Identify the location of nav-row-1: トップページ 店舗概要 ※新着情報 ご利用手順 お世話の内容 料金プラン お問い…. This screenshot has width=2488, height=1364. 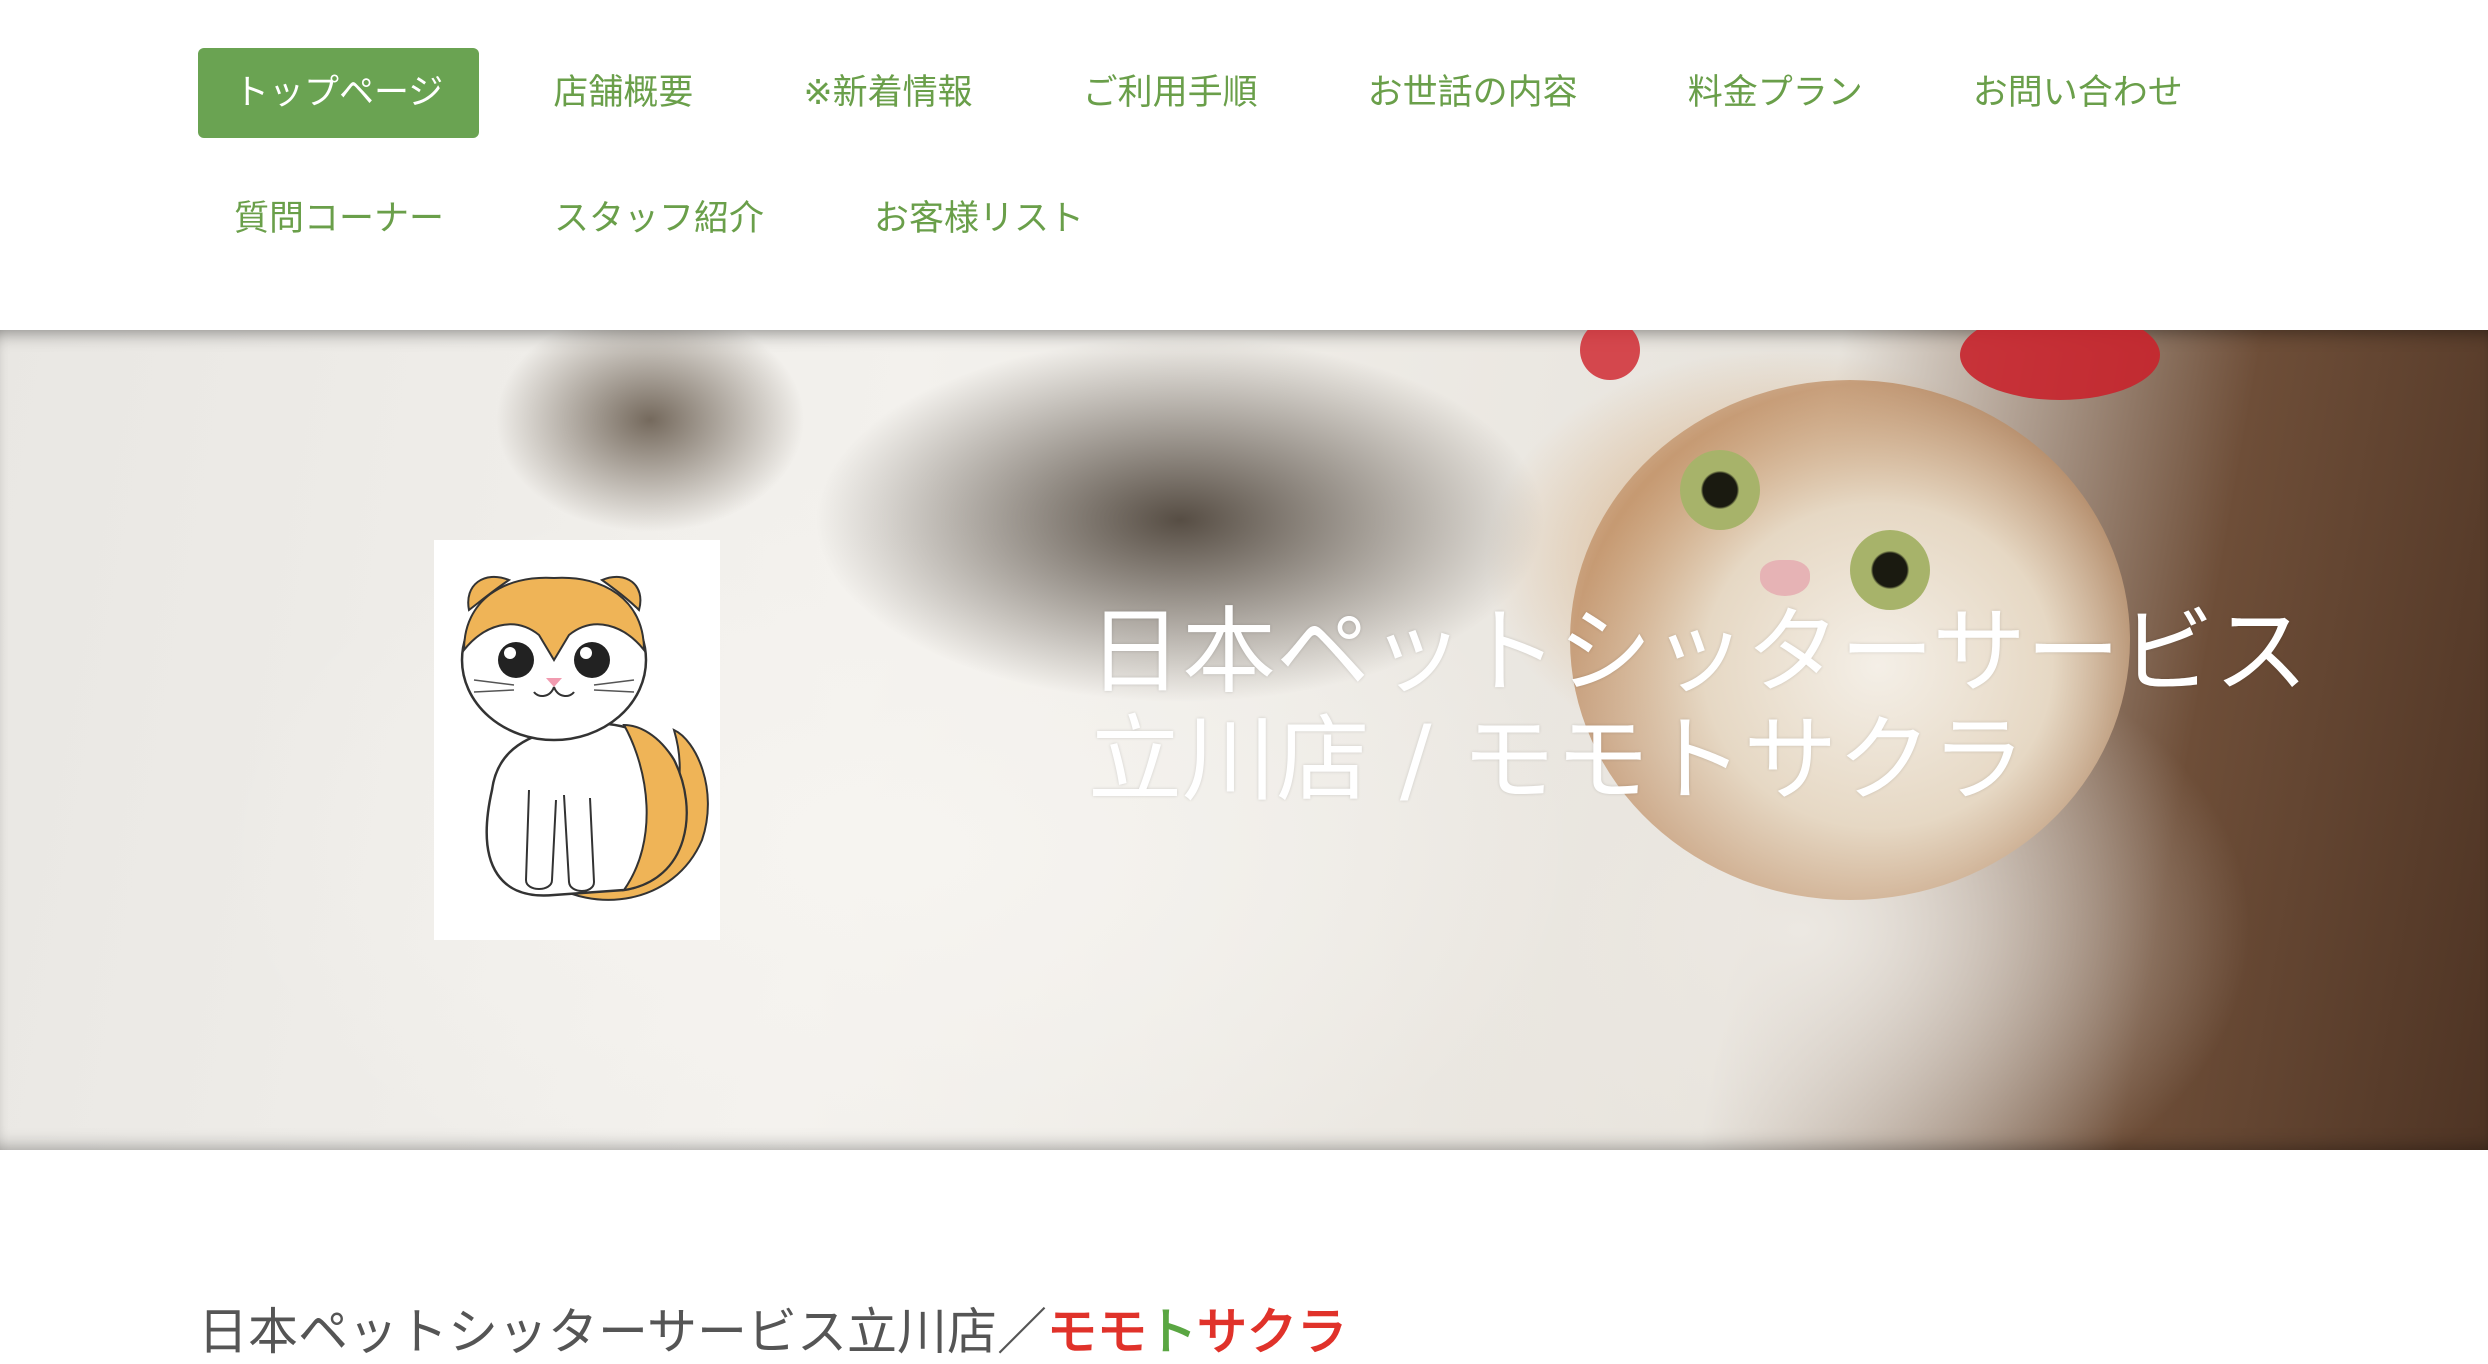
(1263, 93).